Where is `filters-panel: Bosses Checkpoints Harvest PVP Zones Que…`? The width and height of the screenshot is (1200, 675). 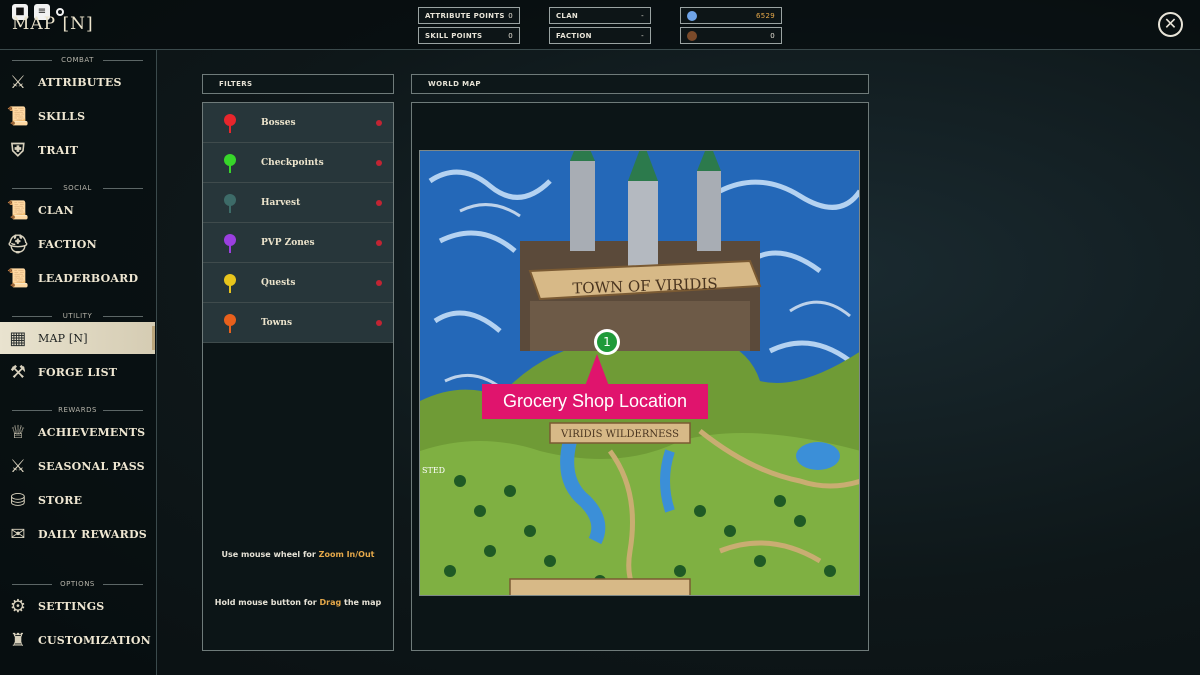 filters-panel: Bosses Checkpoints Harvest PVP Zones Que… is located at coordinates (298, 376).